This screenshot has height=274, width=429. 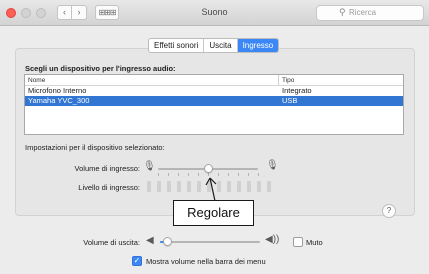 I want to click on output-volume-label: Volume di uscita:, so click(x=111, y=242).